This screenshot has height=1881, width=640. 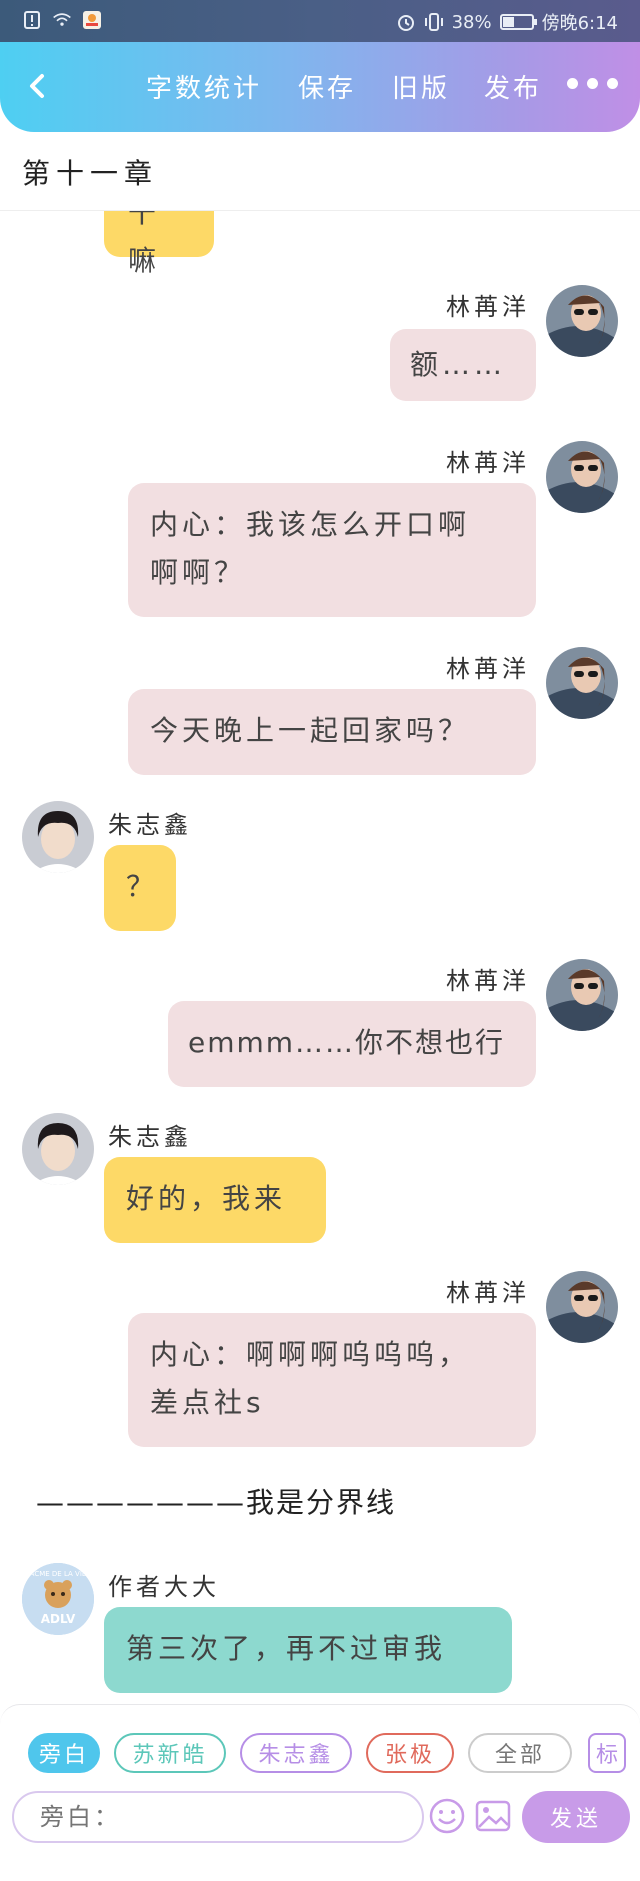 What do you see at coordinates (579, 23) in the screenshot?
I see `clock: 傍晚6:14` at bounding box center [579, 23].